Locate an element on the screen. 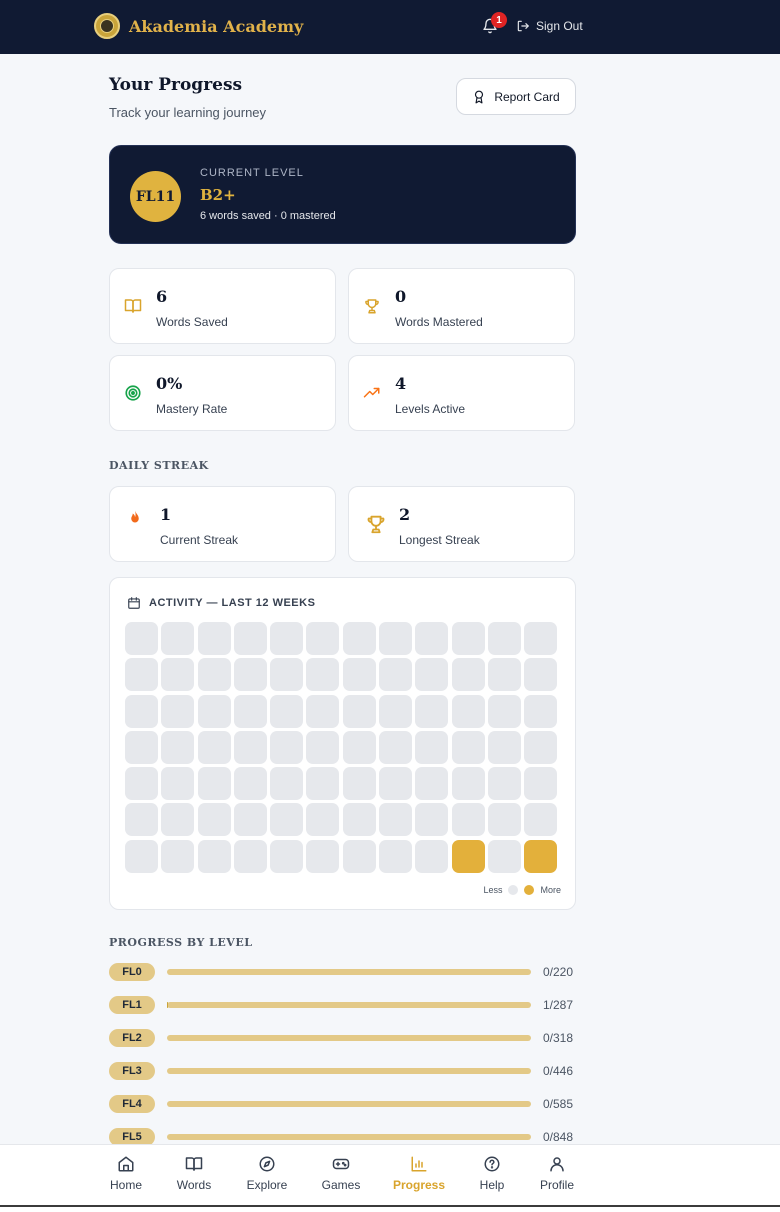 The height and width of the screenshot is (1212, 780). level-pill: FL1 is located at coordinates (132, 1005).